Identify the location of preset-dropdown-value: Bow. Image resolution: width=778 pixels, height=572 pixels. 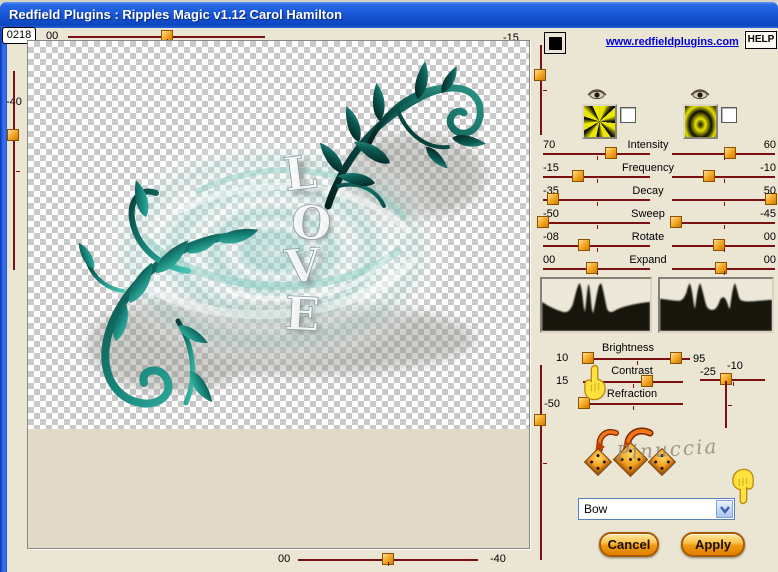
(596, 509).